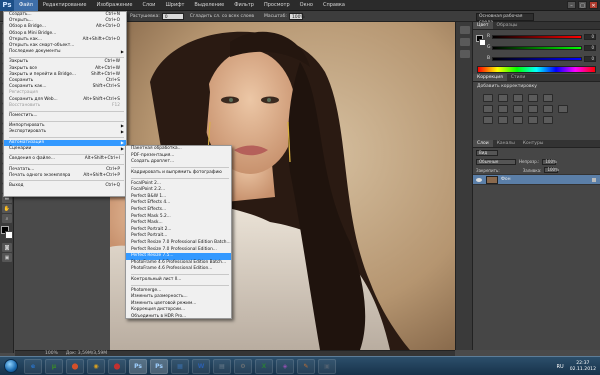 This screenshot has width=600, height=375. Describe the element at coordinates (488, 98) in the screenshot. I see `brightness-contrast-icon` at that location.